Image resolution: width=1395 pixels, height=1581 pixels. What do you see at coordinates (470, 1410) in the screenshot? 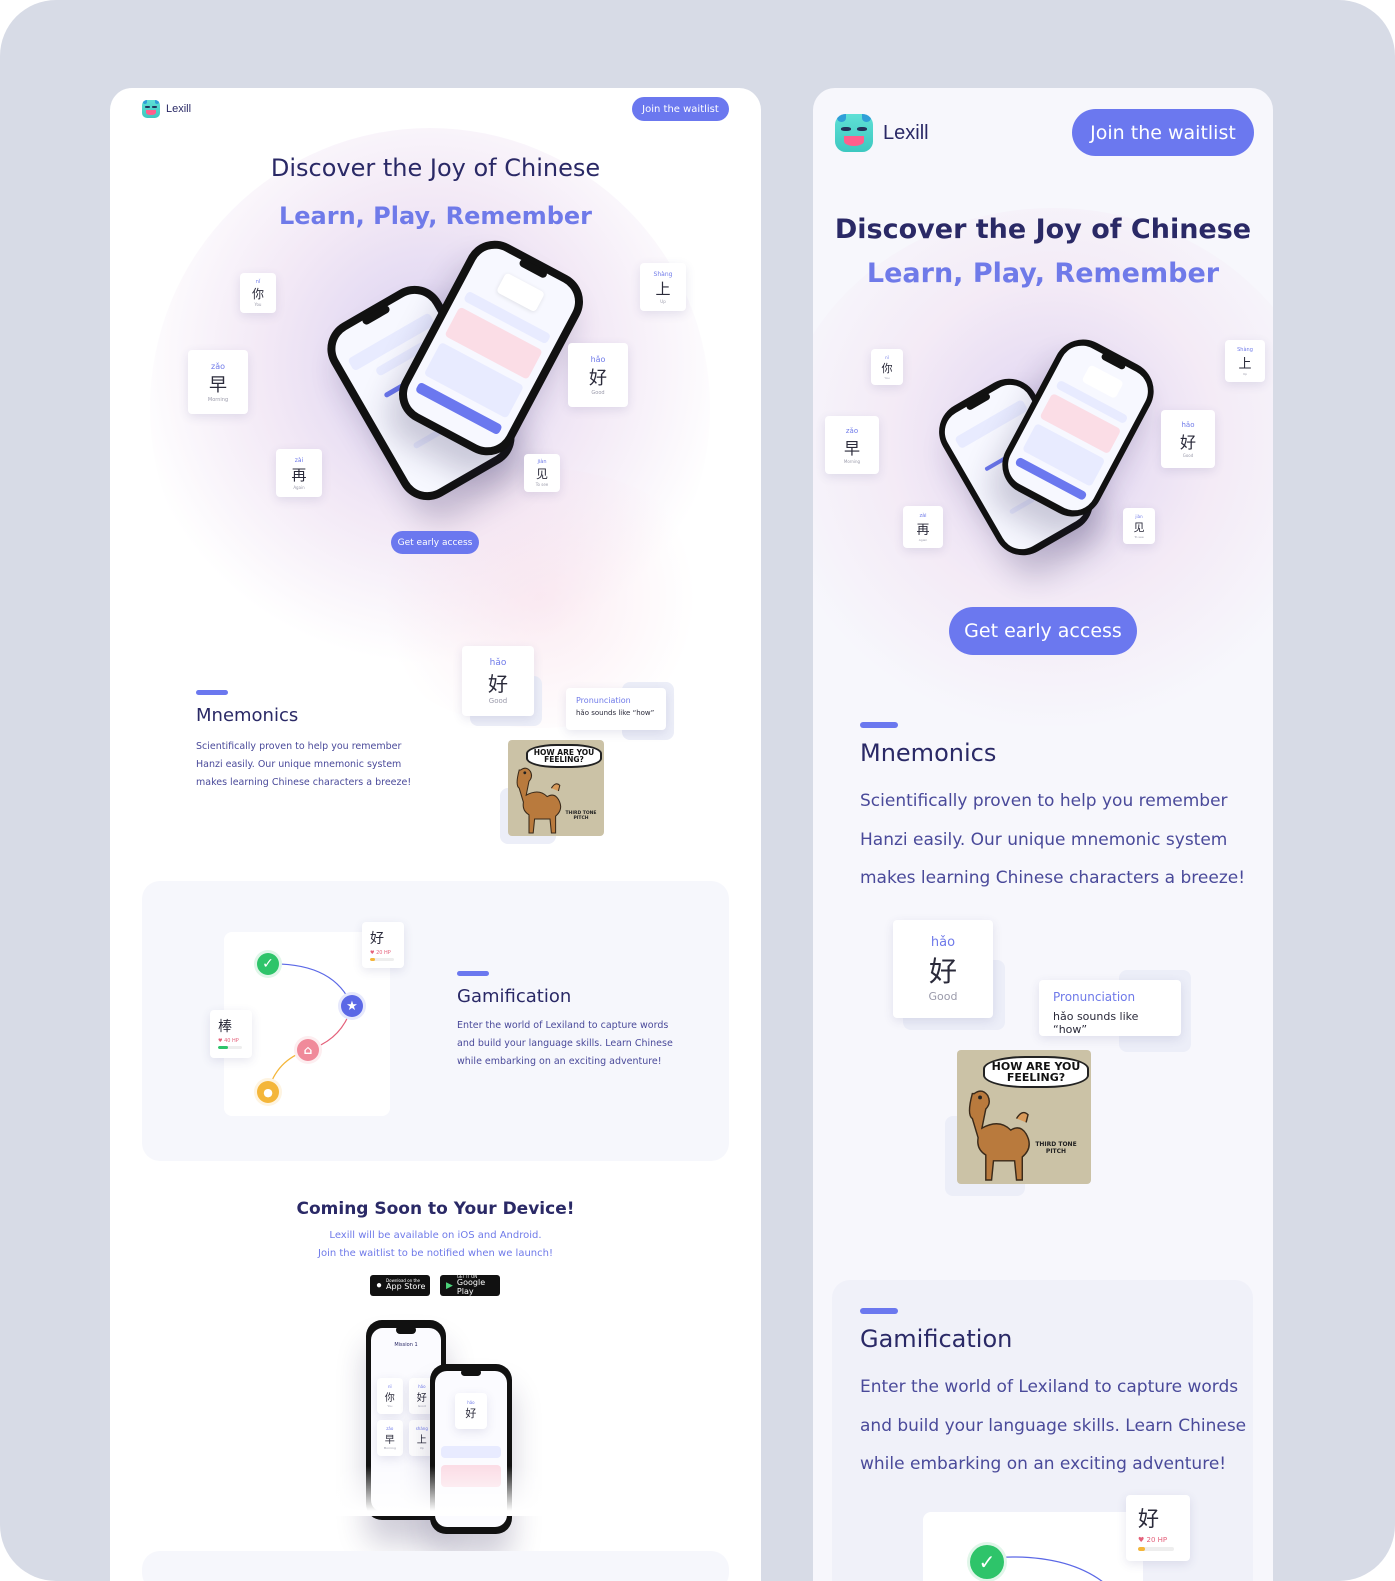
I see `device-card-hao-large: hǎo 好` at bounding box center [470, 1410].